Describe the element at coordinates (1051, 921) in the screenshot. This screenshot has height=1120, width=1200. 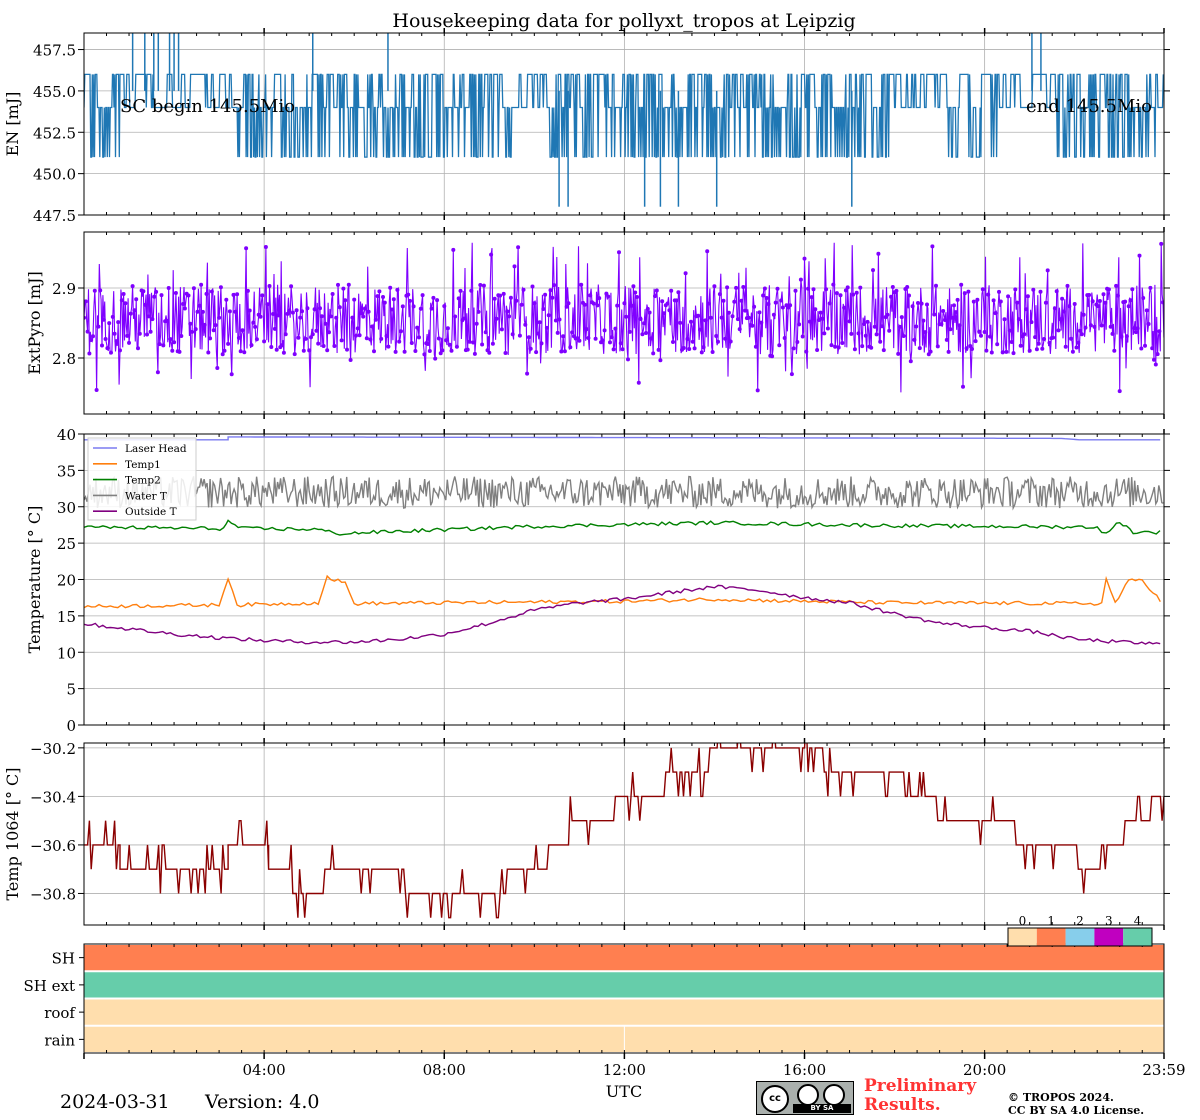
I see `colorbar-tick-label: 1` at that location.